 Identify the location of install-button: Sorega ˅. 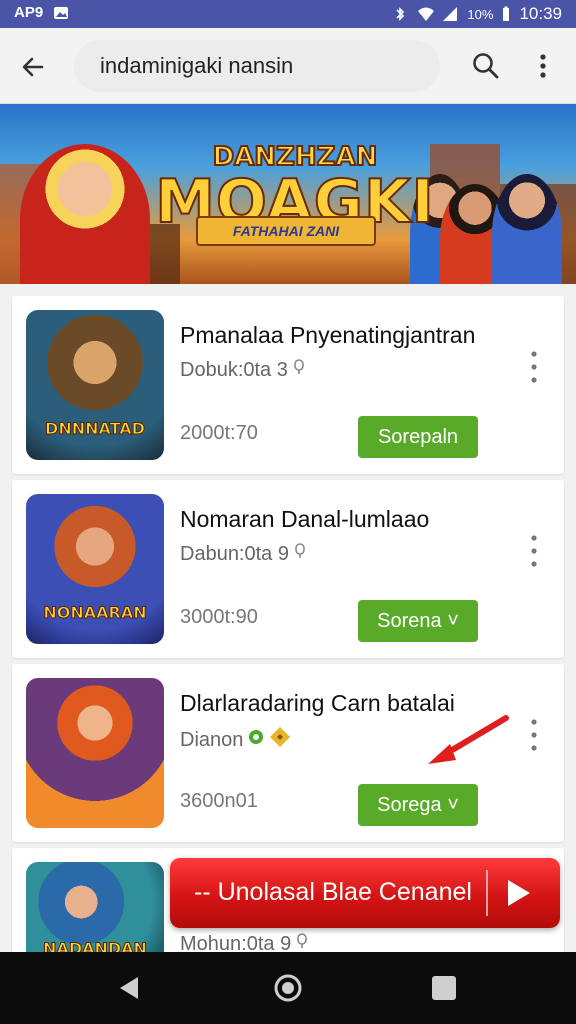
(418, 805).